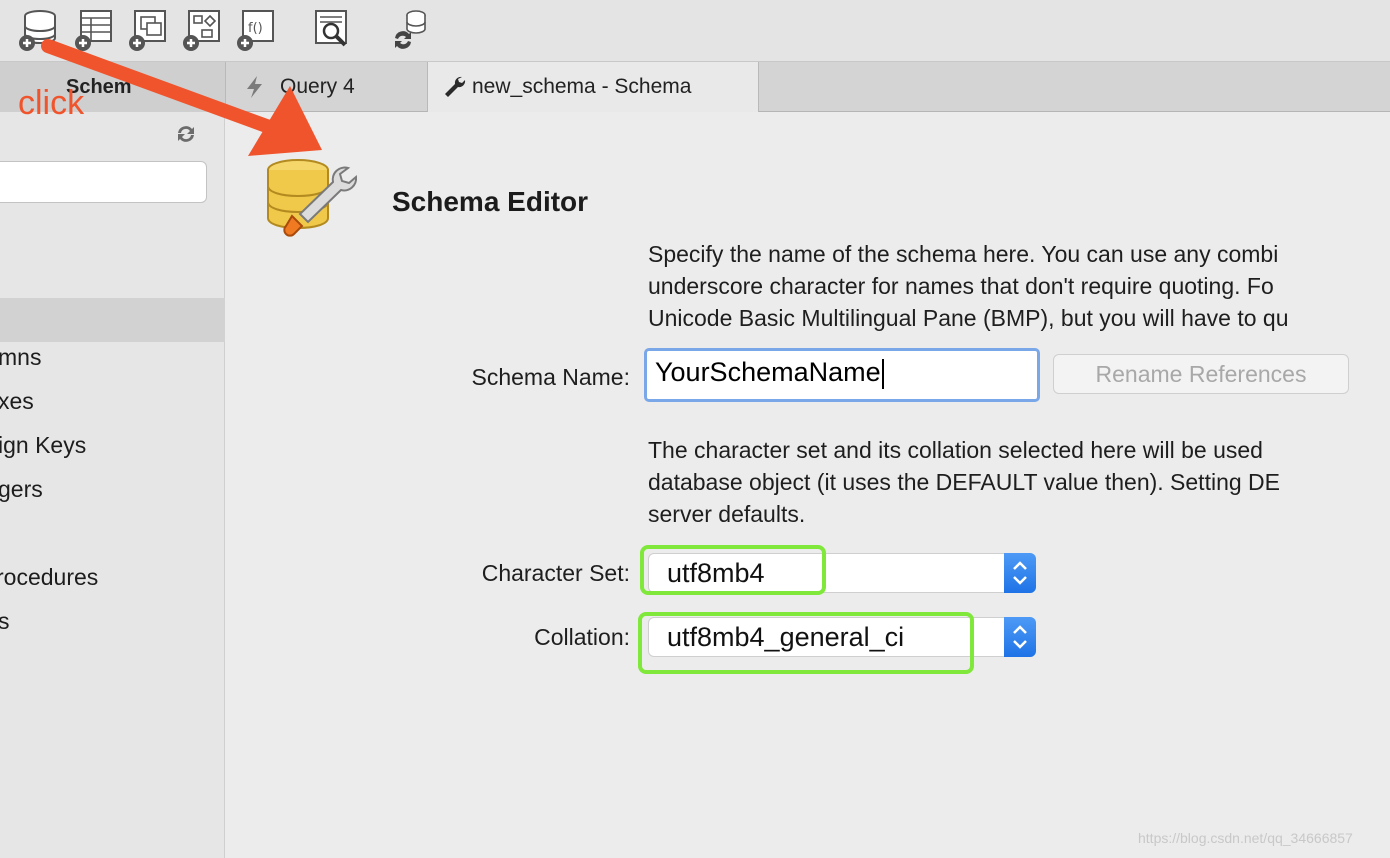  What do you see at coordinates (5, 621) in the screenshot?
I see `sidebar-item-functions: s` at bounding box center [5, 621].